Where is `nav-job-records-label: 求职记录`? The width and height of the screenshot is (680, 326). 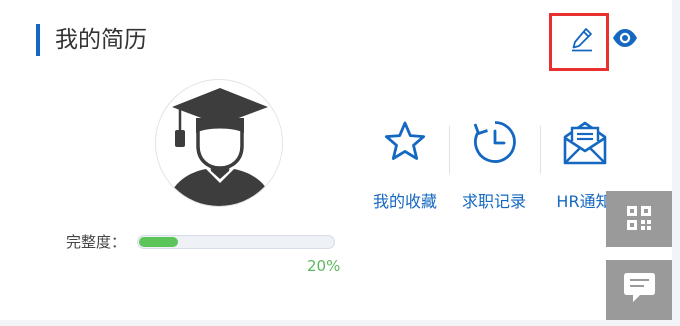
nav-job-records-label: 求职记录 is located at coordinates (493, 201).